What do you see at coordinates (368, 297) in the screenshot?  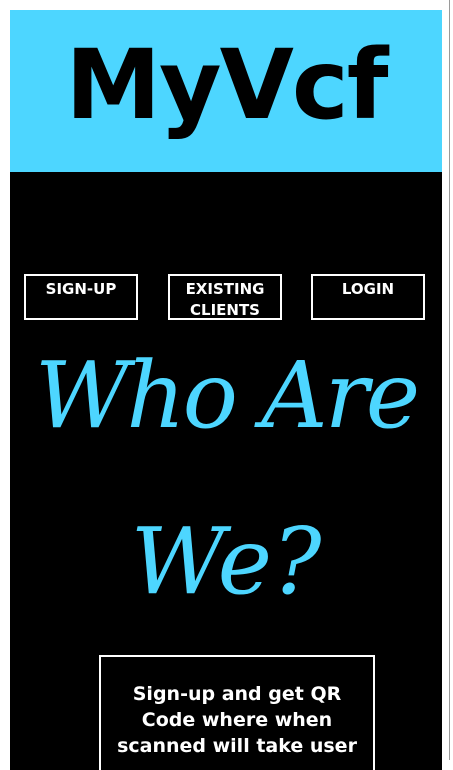 I see `login-button: LOGIN` at bounding box center [368, 297].